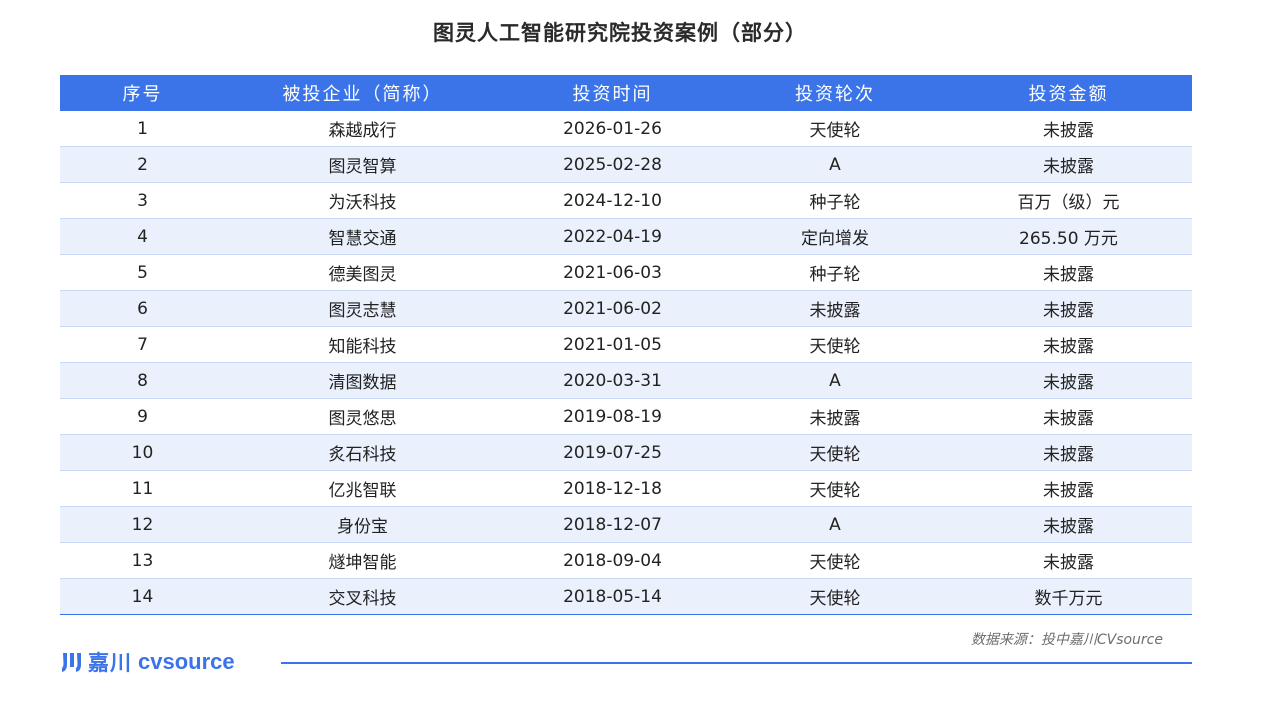  What do you see at coordinates (1066, 640) in the screenshot?
I see `data-source-note: 数据来源：投中嘉川CVsource` at bounding box center [1066, 640].